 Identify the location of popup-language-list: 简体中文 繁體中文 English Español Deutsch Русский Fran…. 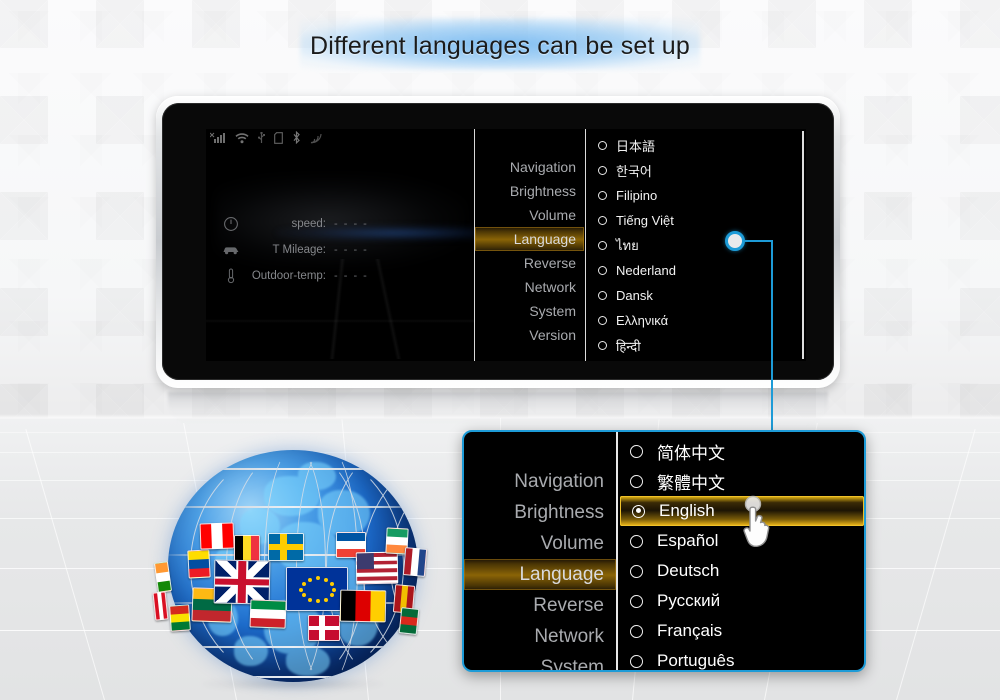
(741, 553).